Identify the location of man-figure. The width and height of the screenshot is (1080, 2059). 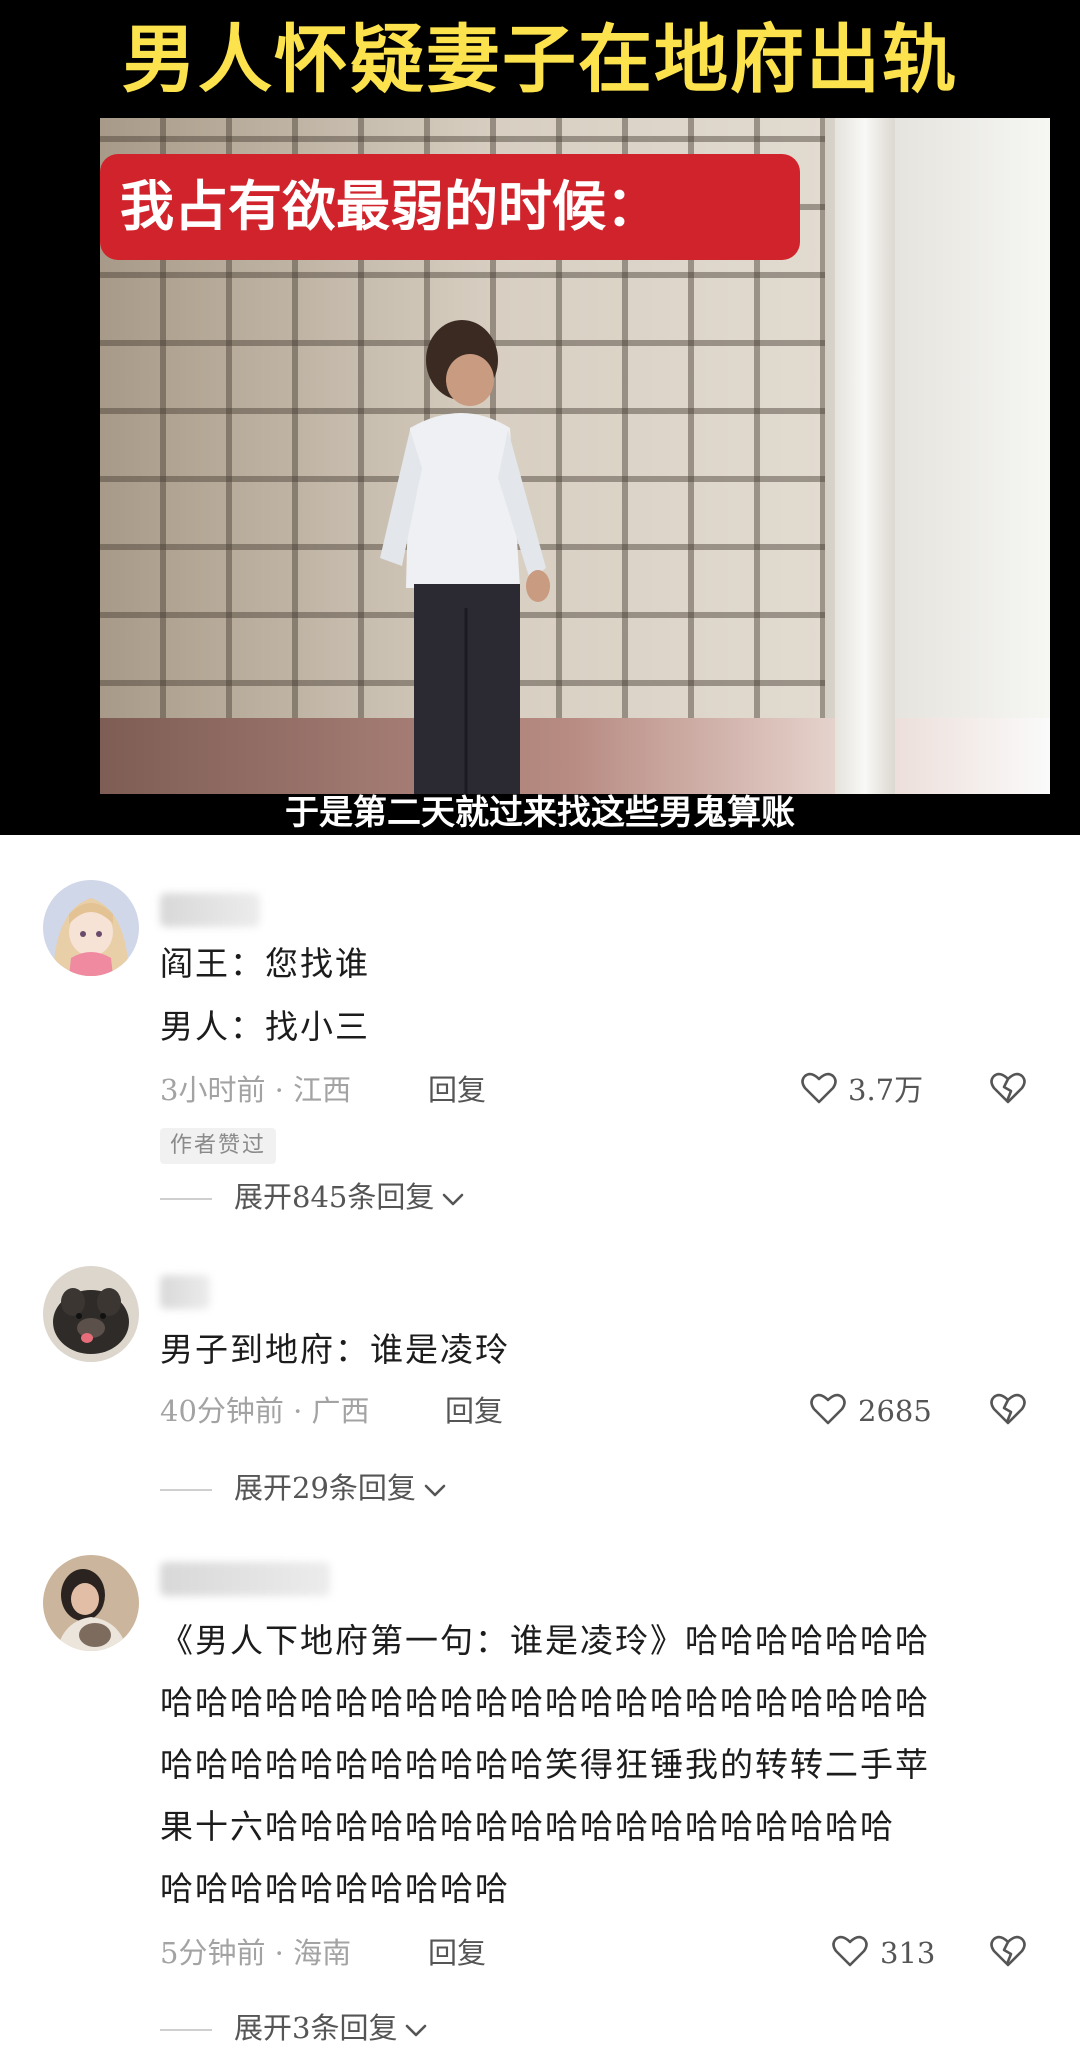
(465, 557).